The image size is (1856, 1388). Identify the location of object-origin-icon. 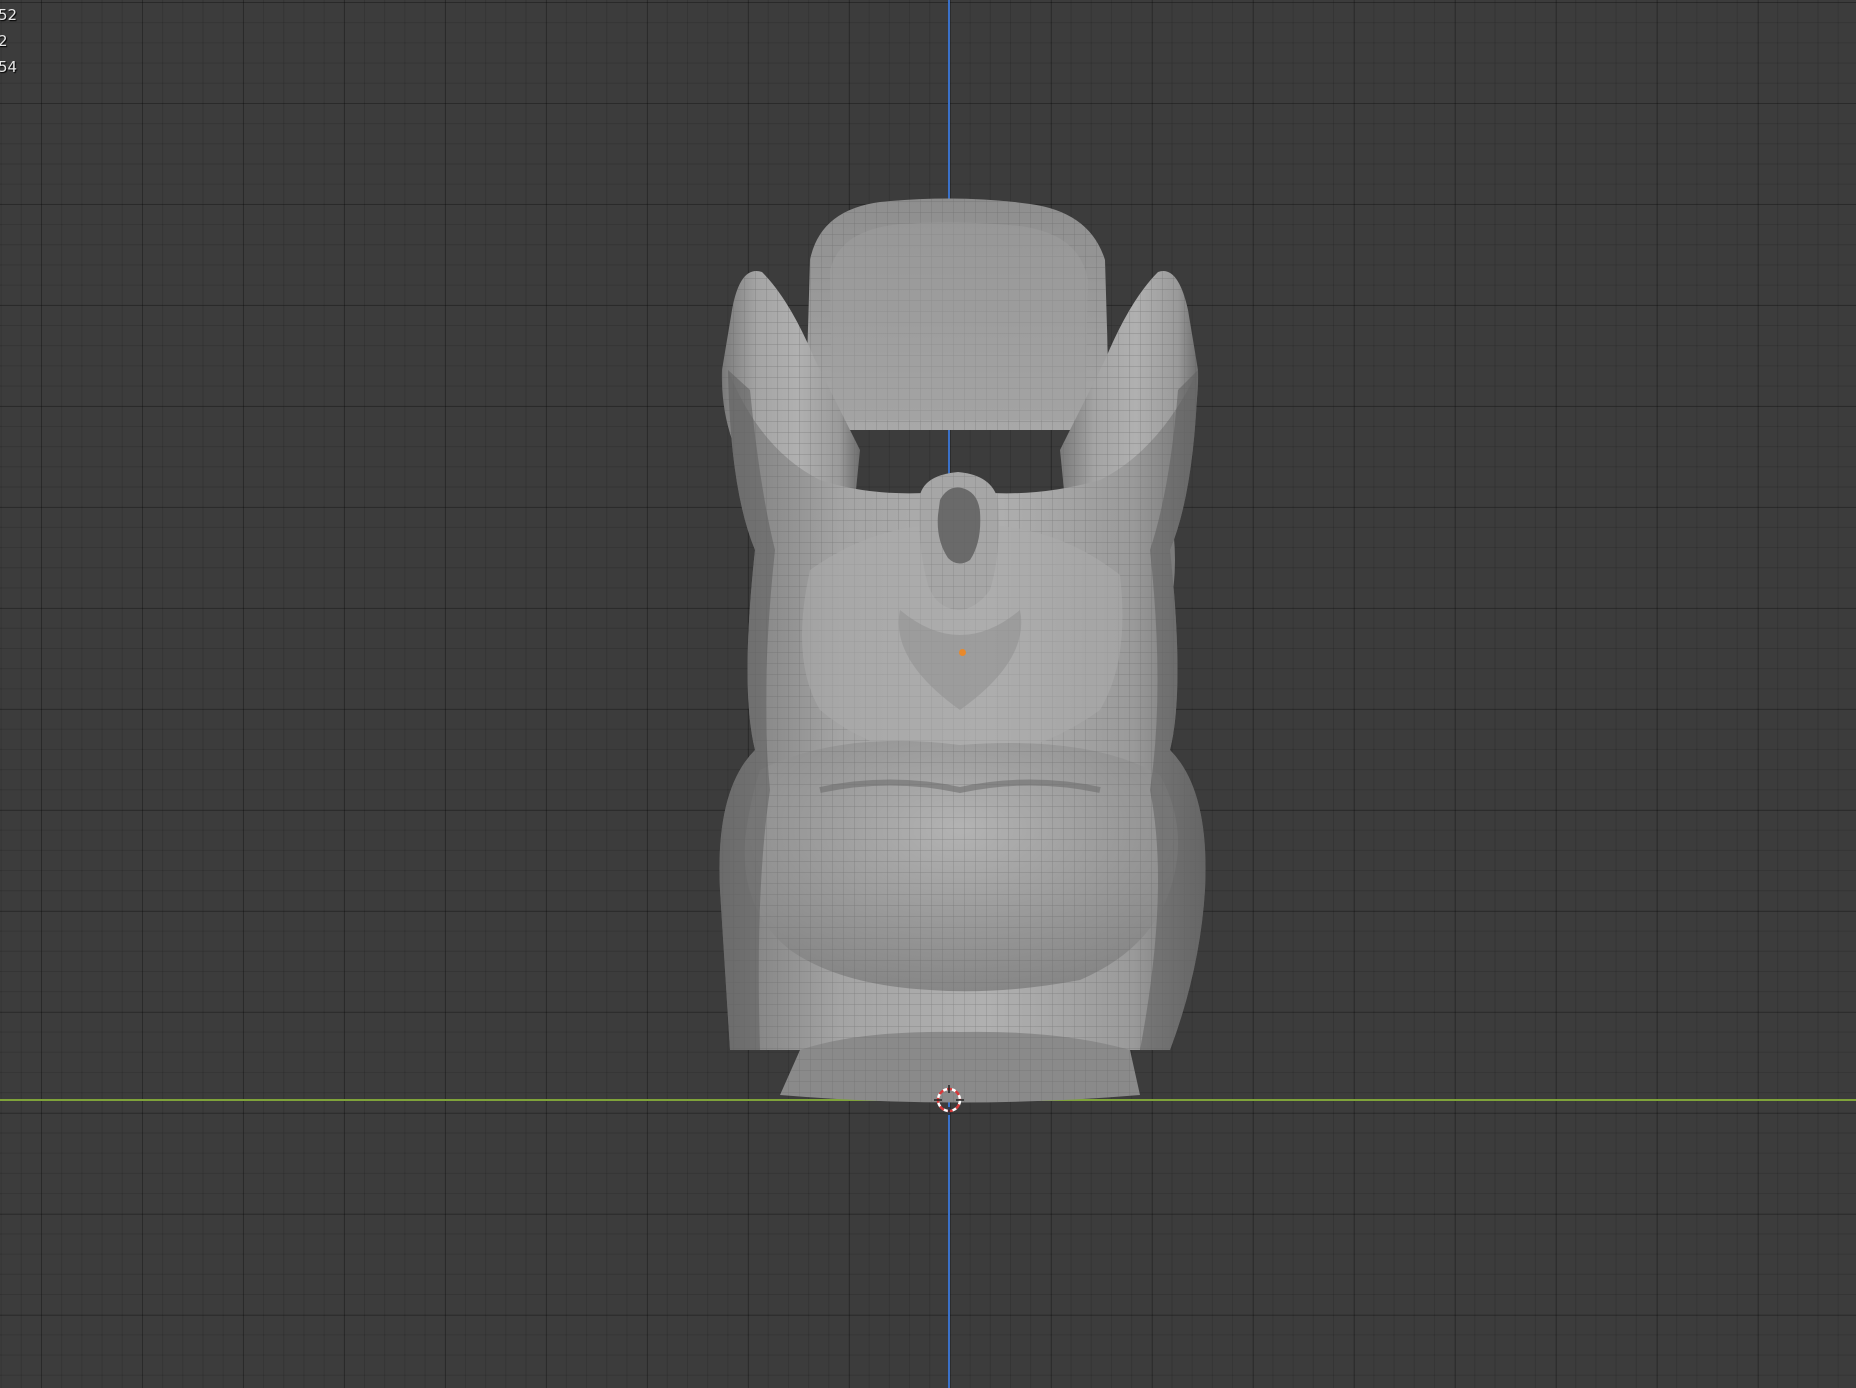
(962, 652).